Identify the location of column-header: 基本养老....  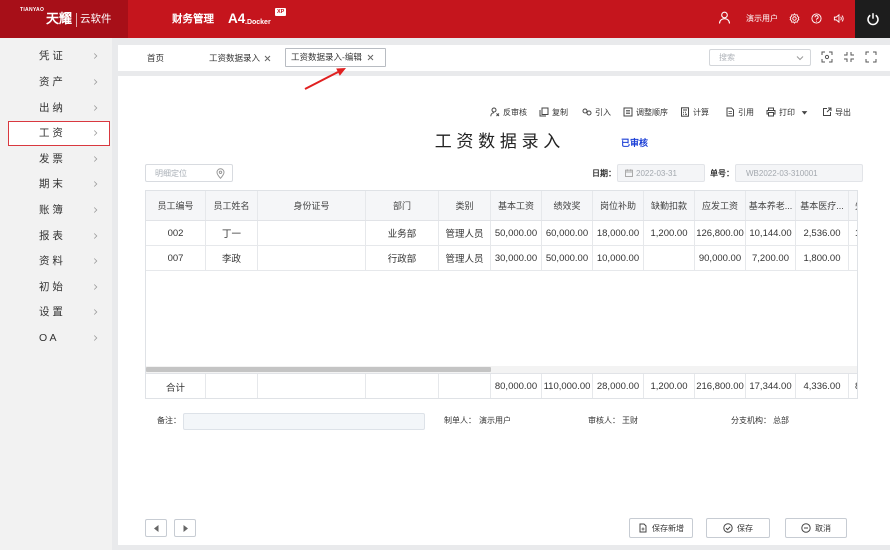
(771, 205).